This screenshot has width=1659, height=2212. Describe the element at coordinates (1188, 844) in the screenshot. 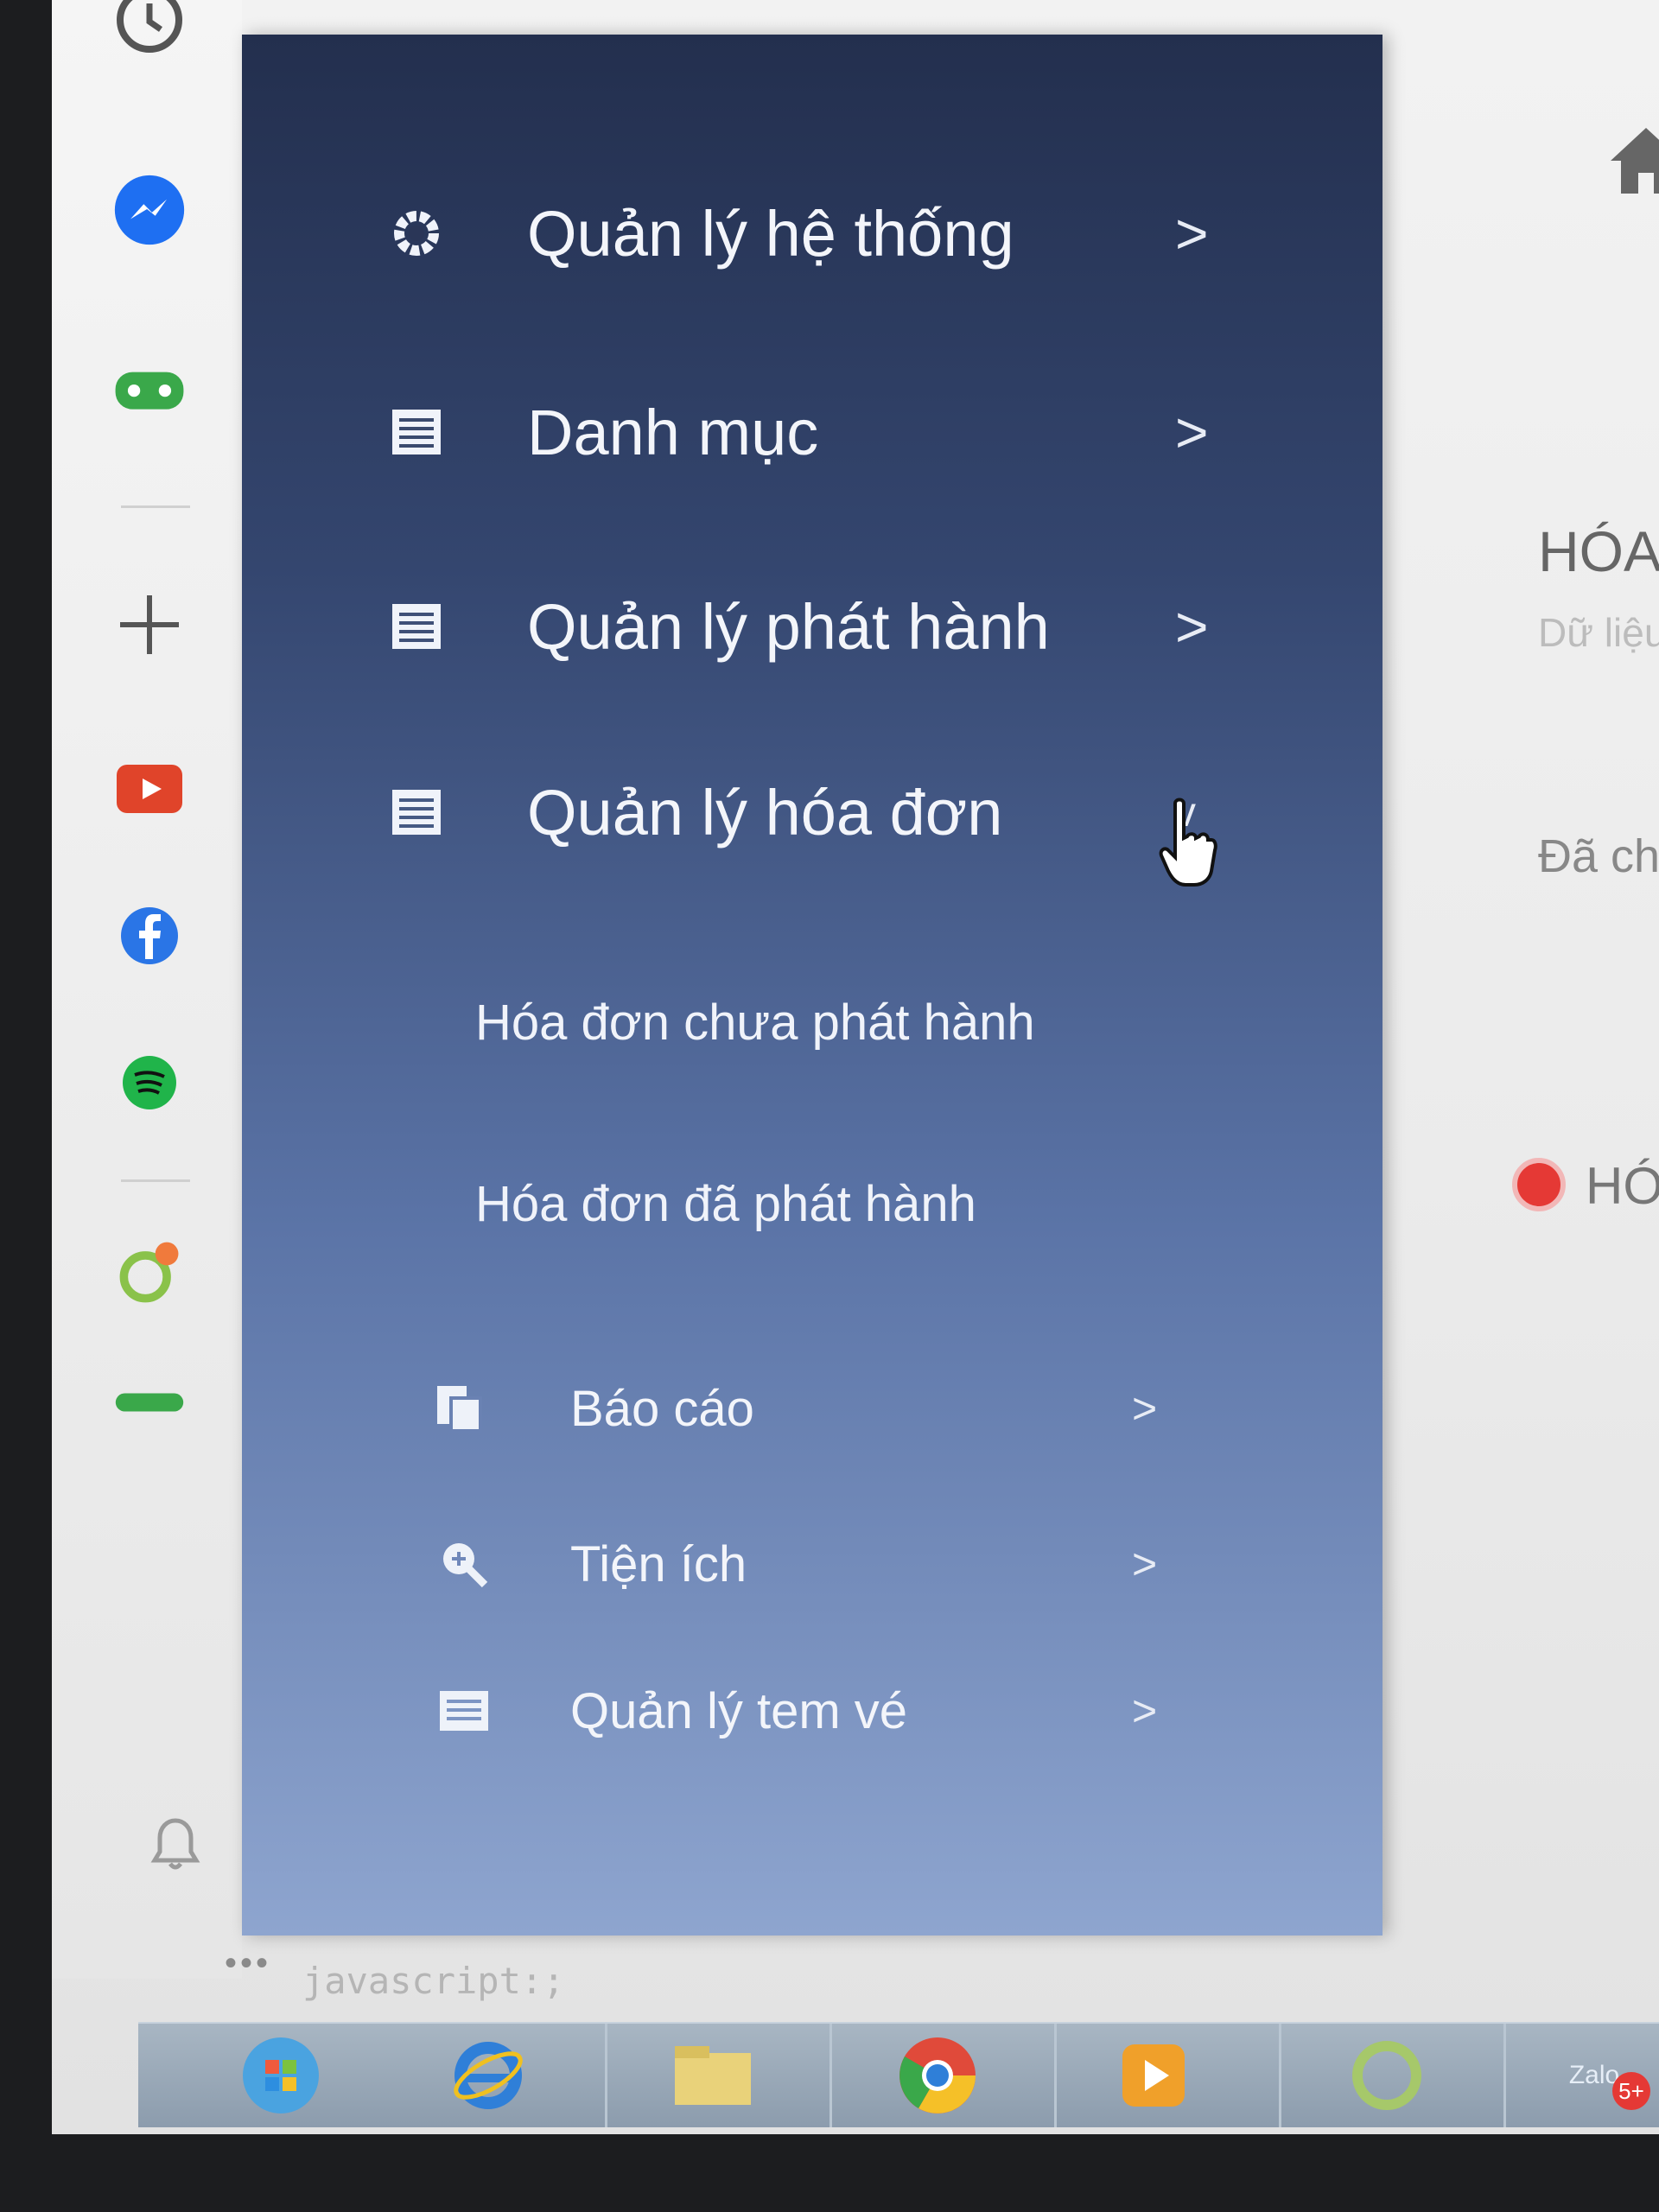

I see `hand-cursor-icon` at that location.